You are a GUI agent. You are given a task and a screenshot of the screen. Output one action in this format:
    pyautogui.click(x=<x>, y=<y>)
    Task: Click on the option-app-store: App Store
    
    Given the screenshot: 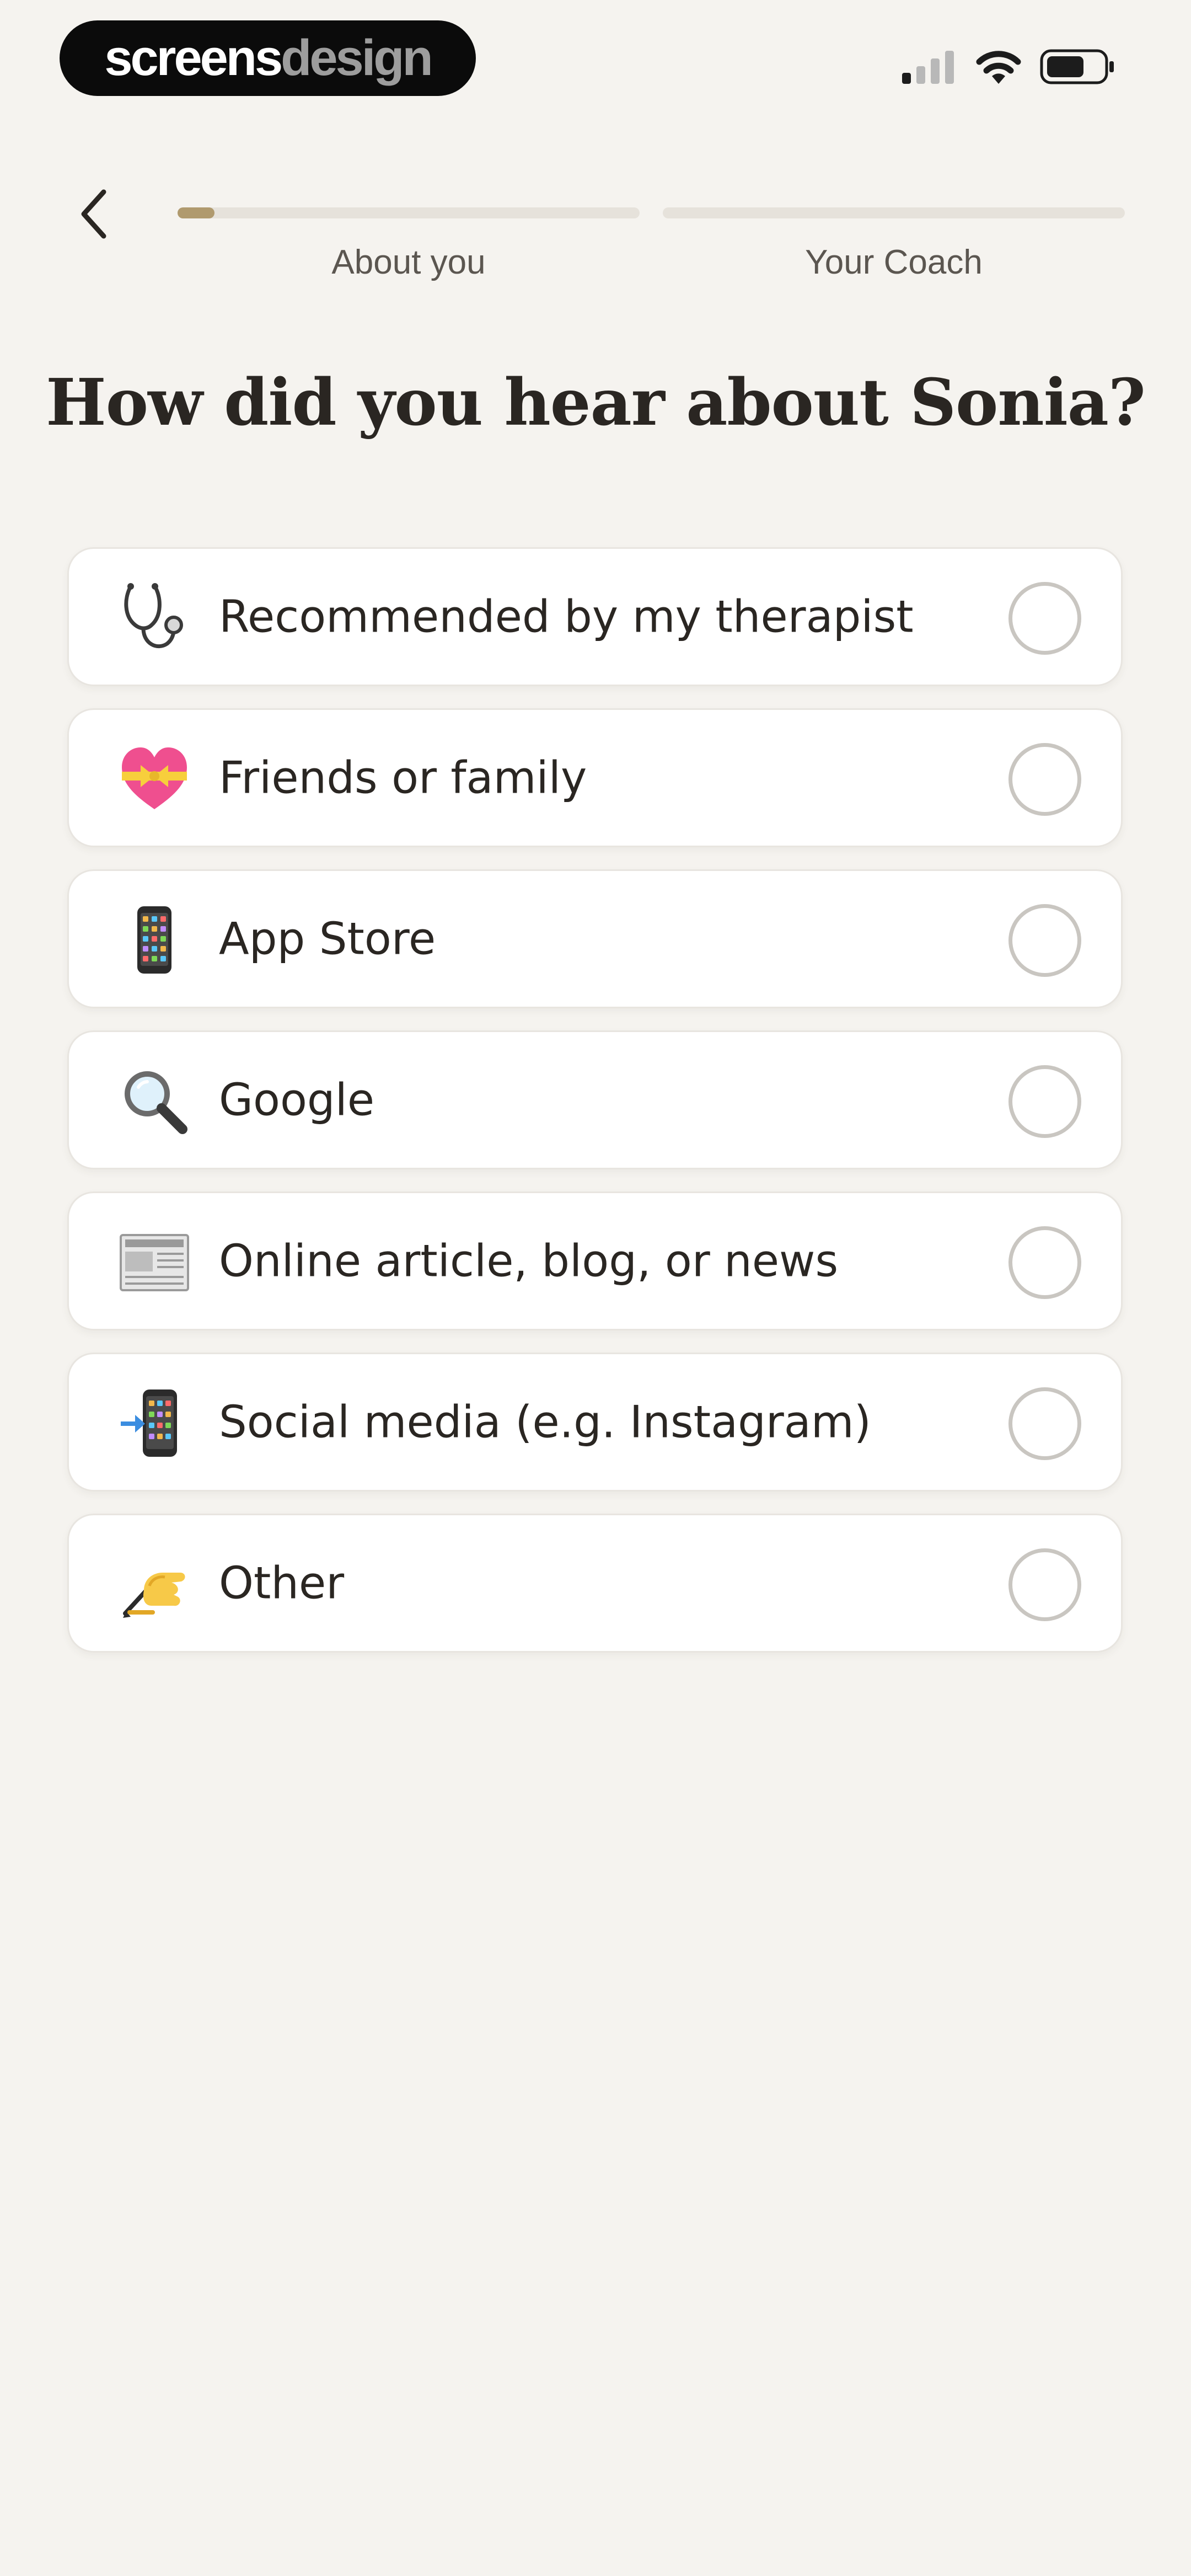 What is the action you would take?
    pyautogui.click(x=595, y=938)
    